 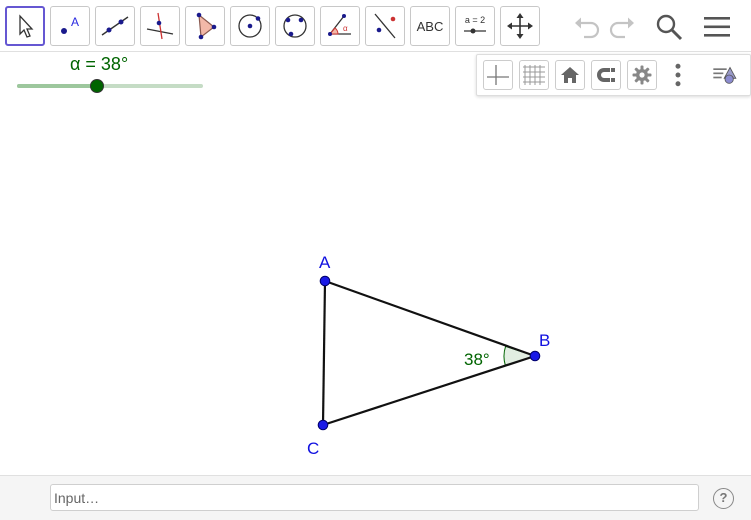 I want to click on input-bar: ?, so click(x=375, y=497).